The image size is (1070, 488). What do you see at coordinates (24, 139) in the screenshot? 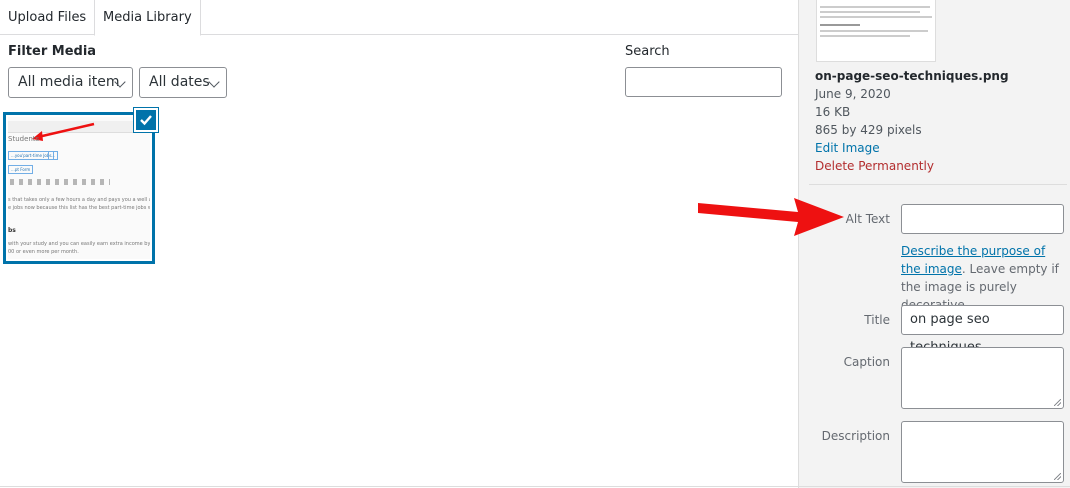
I see `thumbnail-heading: Students` at bounding box center [24, 139].